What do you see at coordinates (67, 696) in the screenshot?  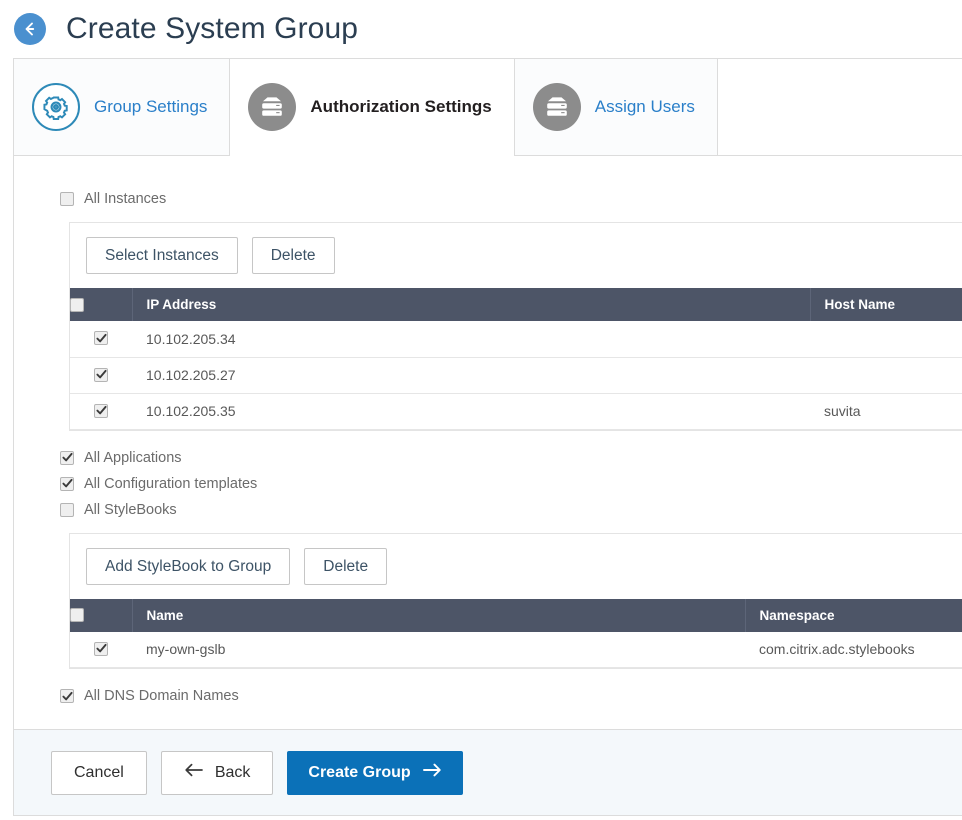 I see `all-dns-domain-names-checkbox` at bounding box center [67, 696].